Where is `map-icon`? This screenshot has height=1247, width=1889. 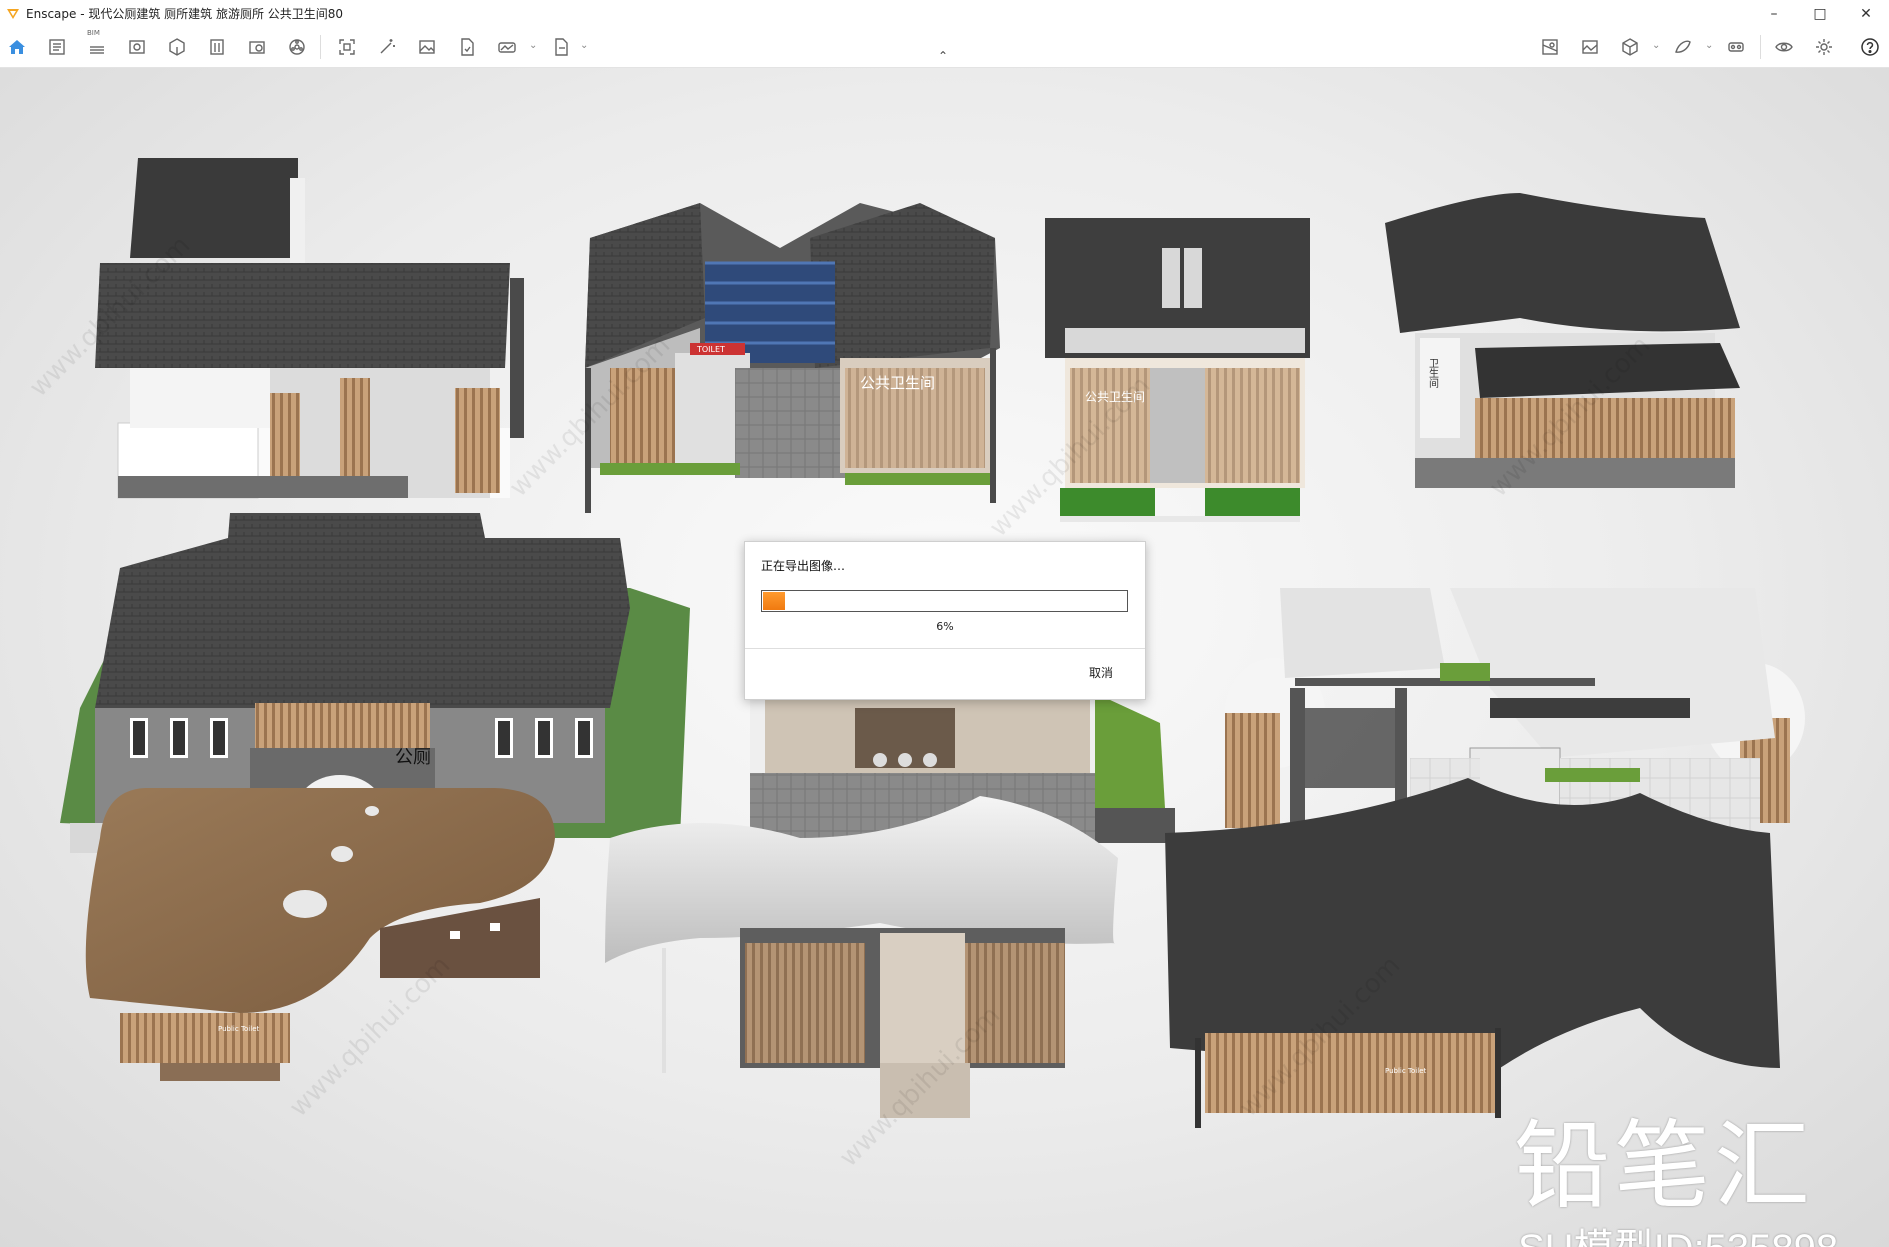 map-icon is located at coordinates (1550, 47).